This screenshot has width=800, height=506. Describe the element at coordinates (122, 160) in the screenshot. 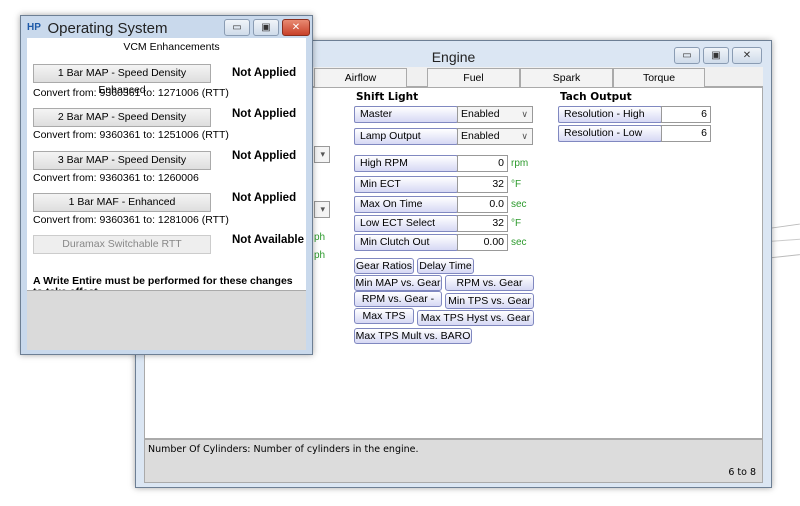

I see `3-bar-map-sd-button: 3 Bar MAP - Speed Density` at that location.